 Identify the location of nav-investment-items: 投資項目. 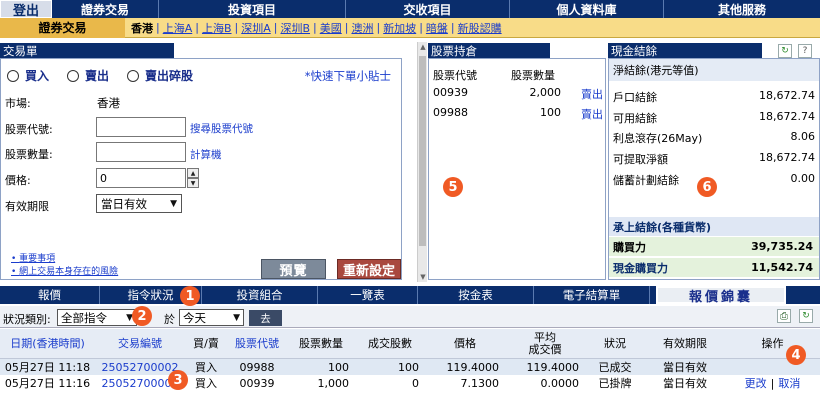
(252, 9).